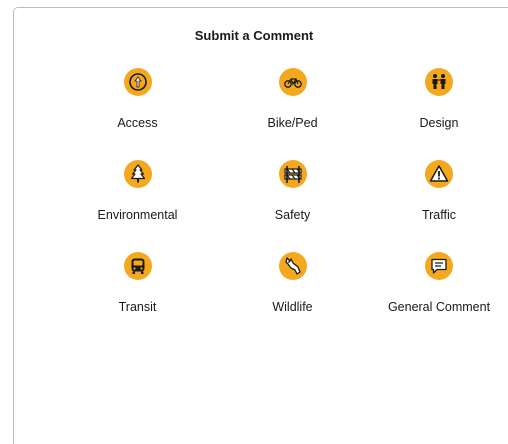 The image size is (508, 444). Describe the element at coordinates (292, 298) in the screenshot. I see `category-wildlife: Wildlife` at that location.